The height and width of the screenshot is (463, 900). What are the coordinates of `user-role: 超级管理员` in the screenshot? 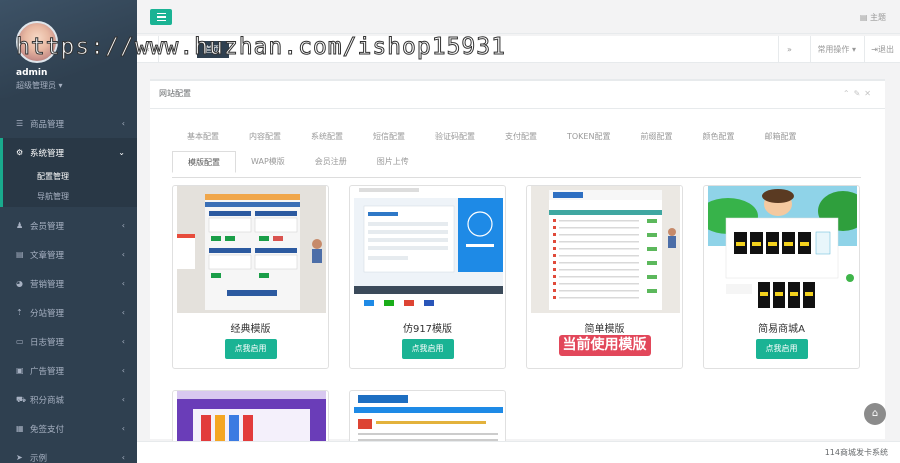 It's located at (36, 85).